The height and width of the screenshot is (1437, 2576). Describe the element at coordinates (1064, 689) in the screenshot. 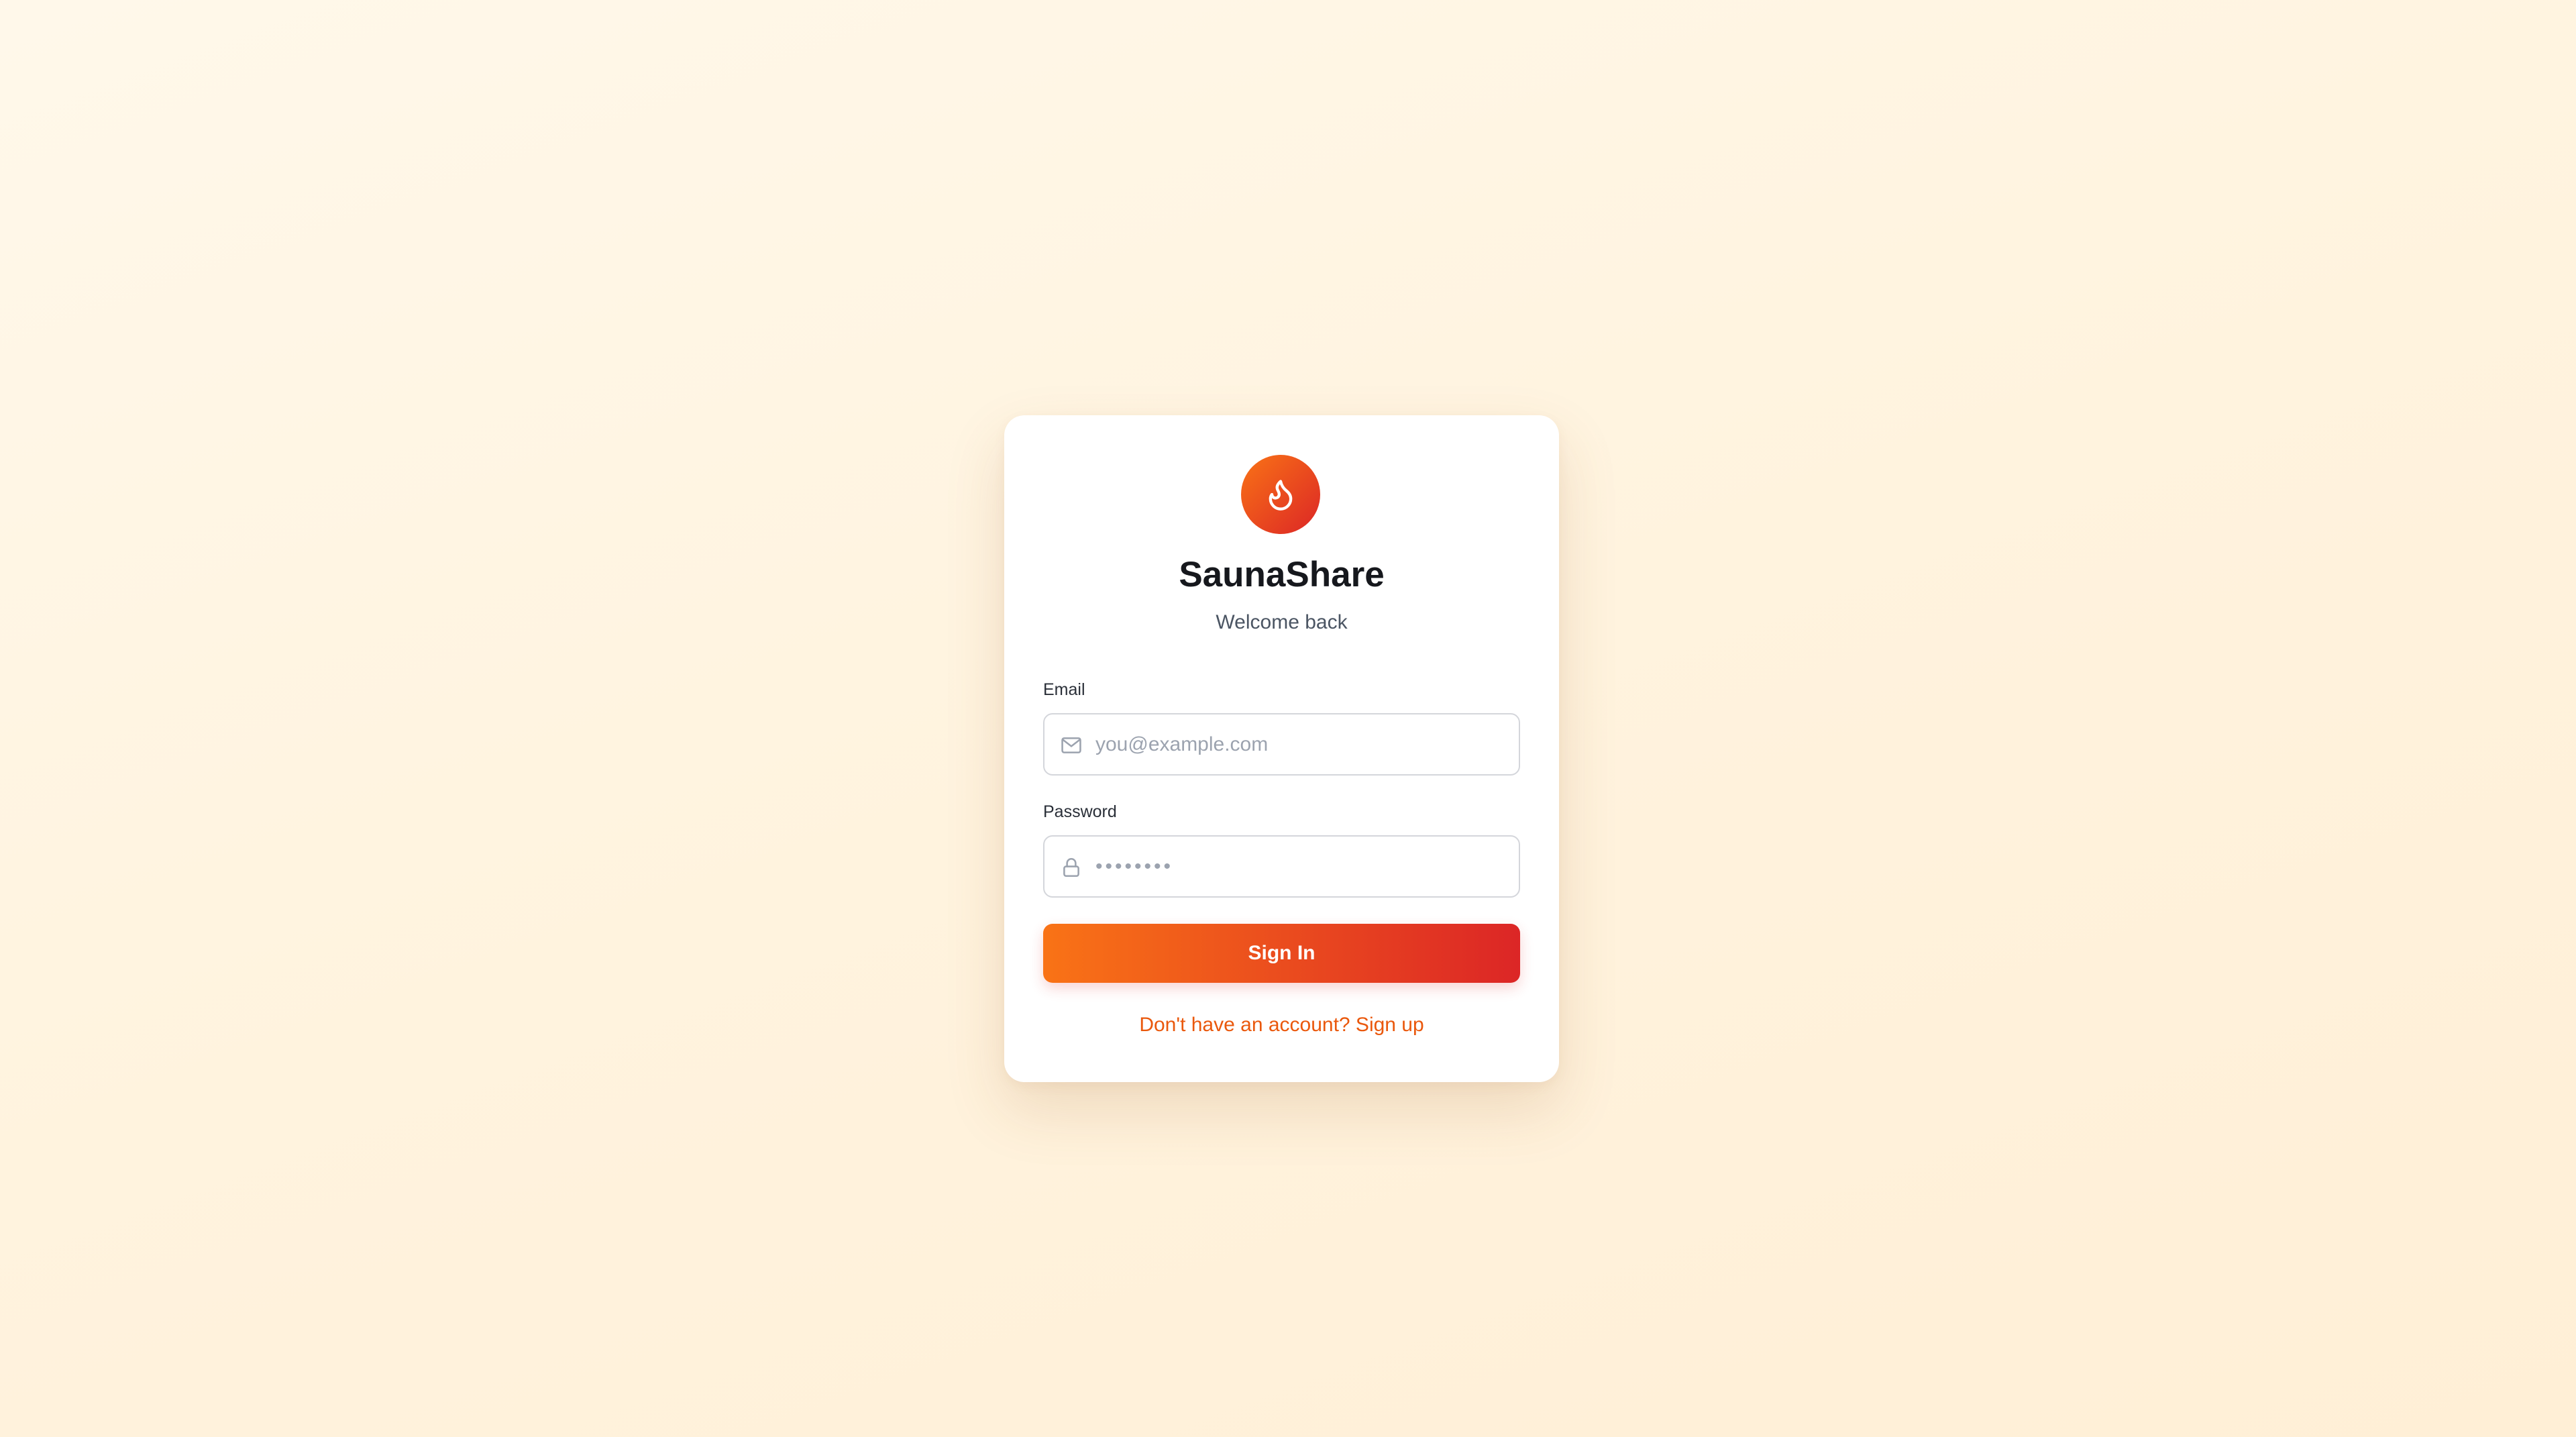

I see `email-label: Email` at that location.